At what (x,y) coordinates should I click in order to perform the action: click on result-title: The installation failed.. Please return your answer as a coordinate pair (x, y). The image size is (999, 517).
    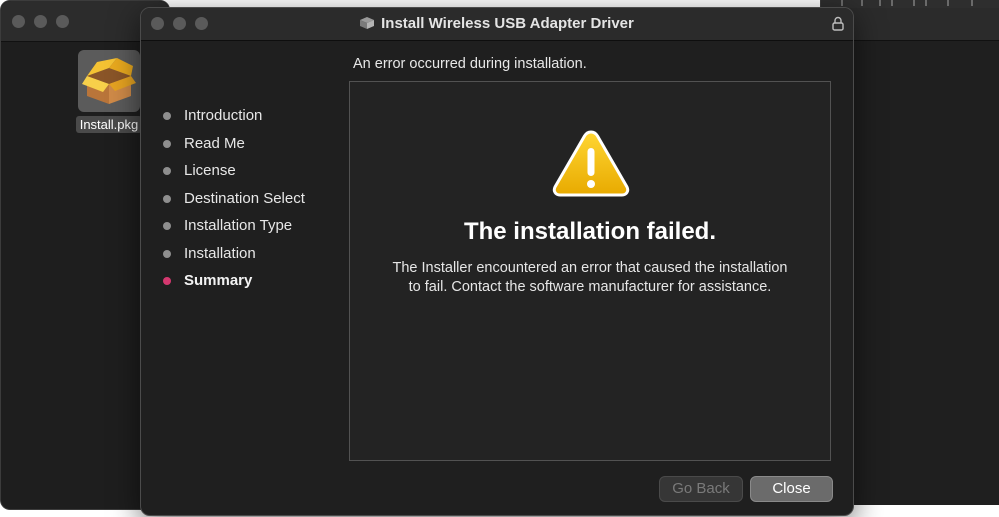
    Looking at the image, I should click on (590, 231).